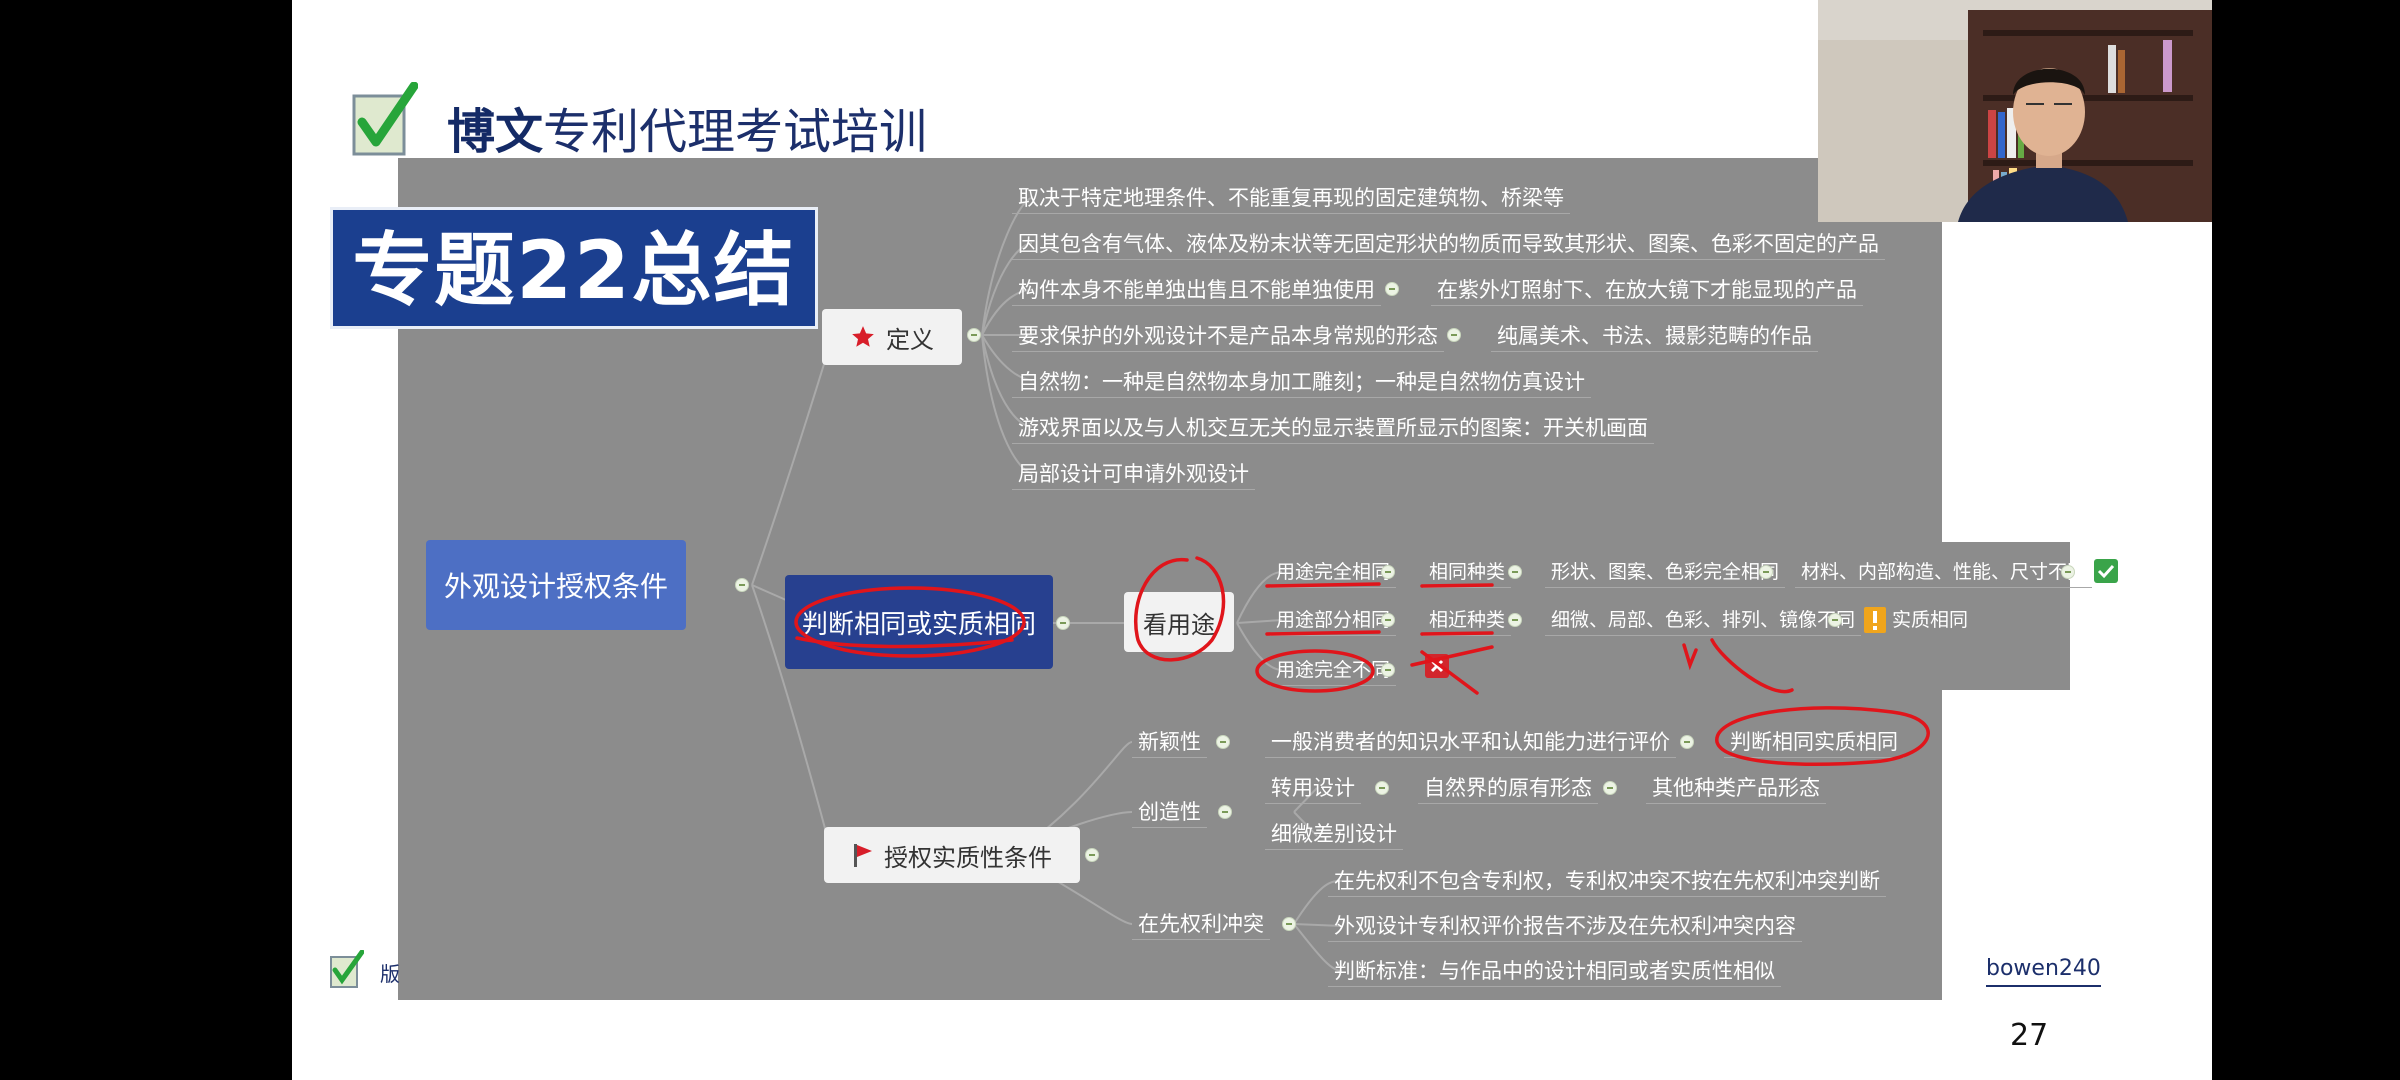 Image resolution: width=2400 pixels, height=1080 pixels. I want to click on webcam-overlay, so click(2015, 111).